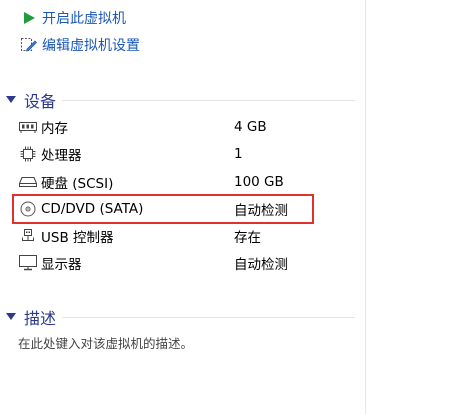 This screenshot has width=450, height=414. Describe the element at coordinates (54, 129) in the screenshot. I see `device-name: 内存` at that location.